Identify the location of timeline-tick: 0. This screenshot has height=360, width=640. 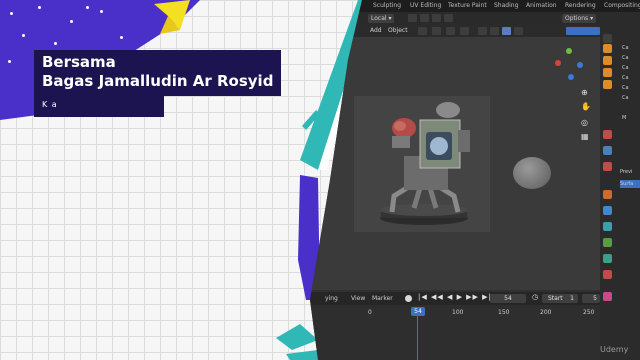
(370, 312).